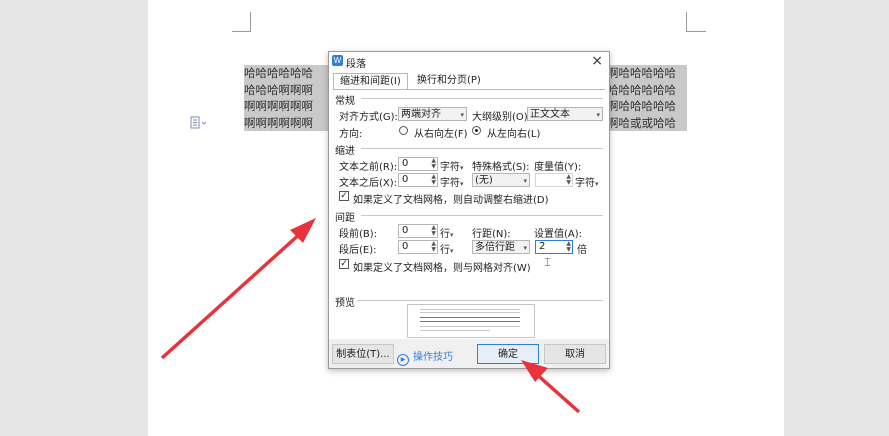 Image resolution: width=889 pixels, height=436 pixels. I want to click on annotation-arrow-to-spacing, so click(238, 289).